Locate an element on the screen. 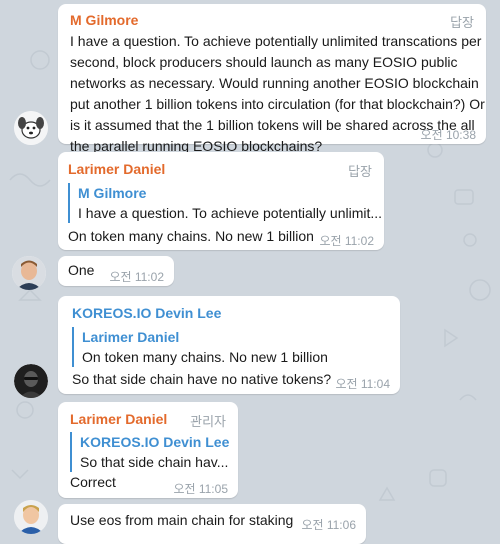 Image resolution: width=500 pixels, height=544 pixels. quote-sender: Larimer Daniel is located at coordinates (131, 337).